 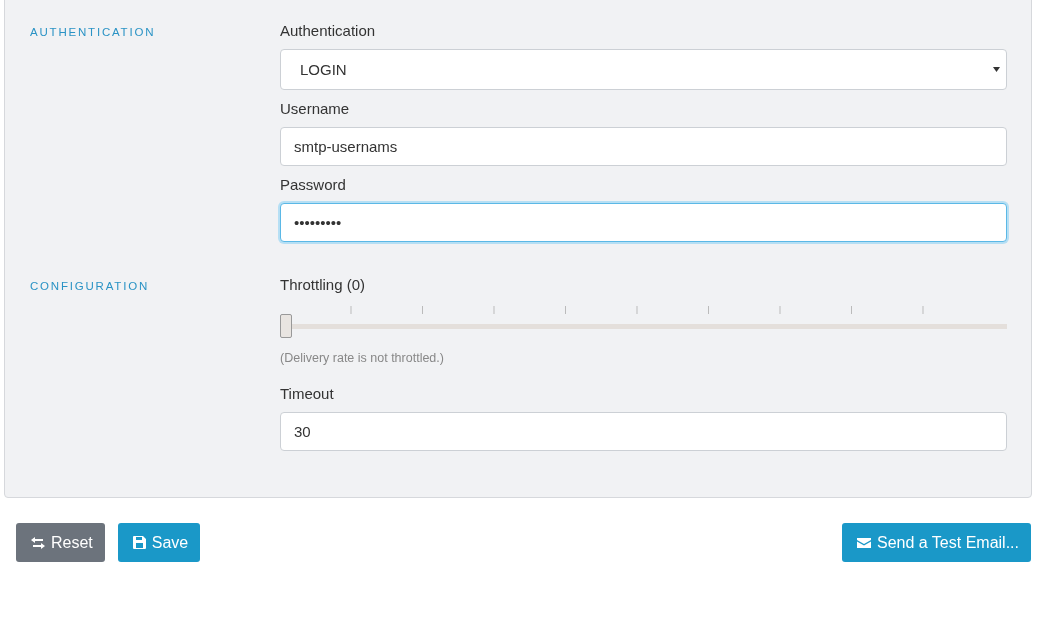 I want to click on slider-thumb, so click(x=286, y=326).